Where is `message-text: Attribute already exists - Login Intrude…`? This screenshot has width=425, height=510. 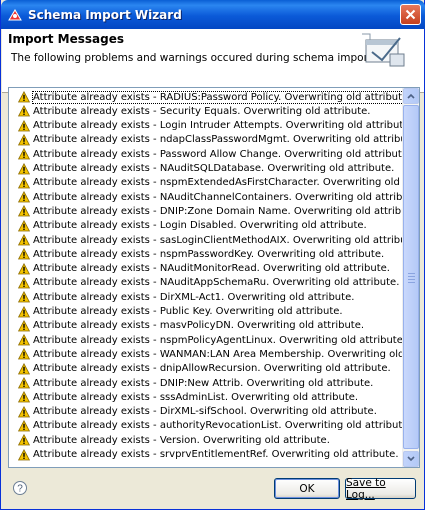 message-text: Attribute already exists - Login Intrude… is located at coordinates (218, 126).